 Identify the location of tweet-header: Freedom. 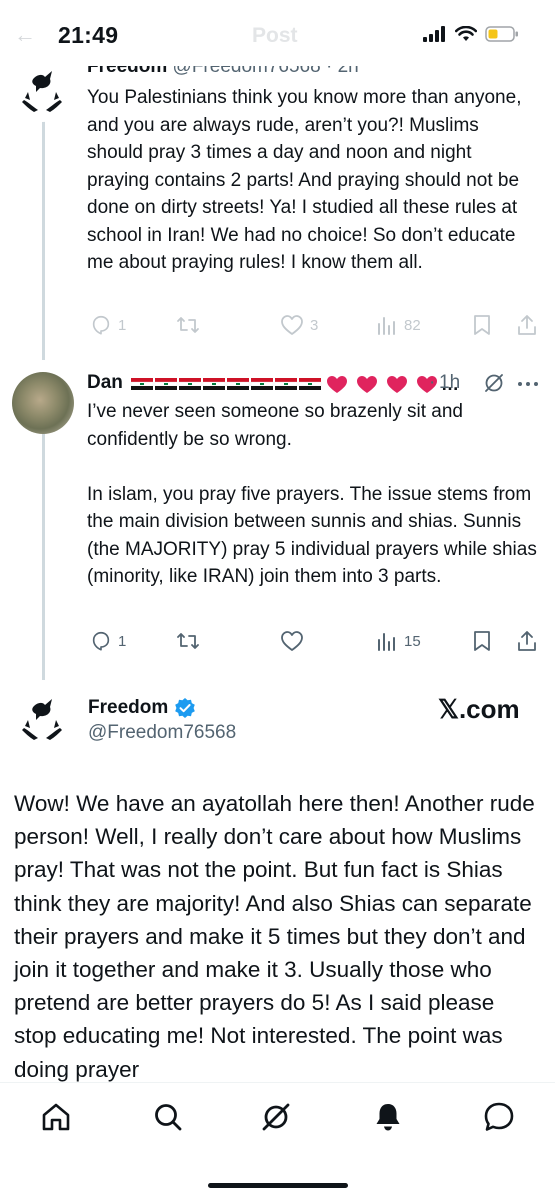
(142, 708).